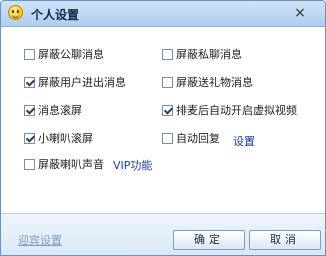 This screenshot has height=256, width=326. I want to click on option-block-horn-sound: 屏蔽喇叭声音, so click(64, 164).